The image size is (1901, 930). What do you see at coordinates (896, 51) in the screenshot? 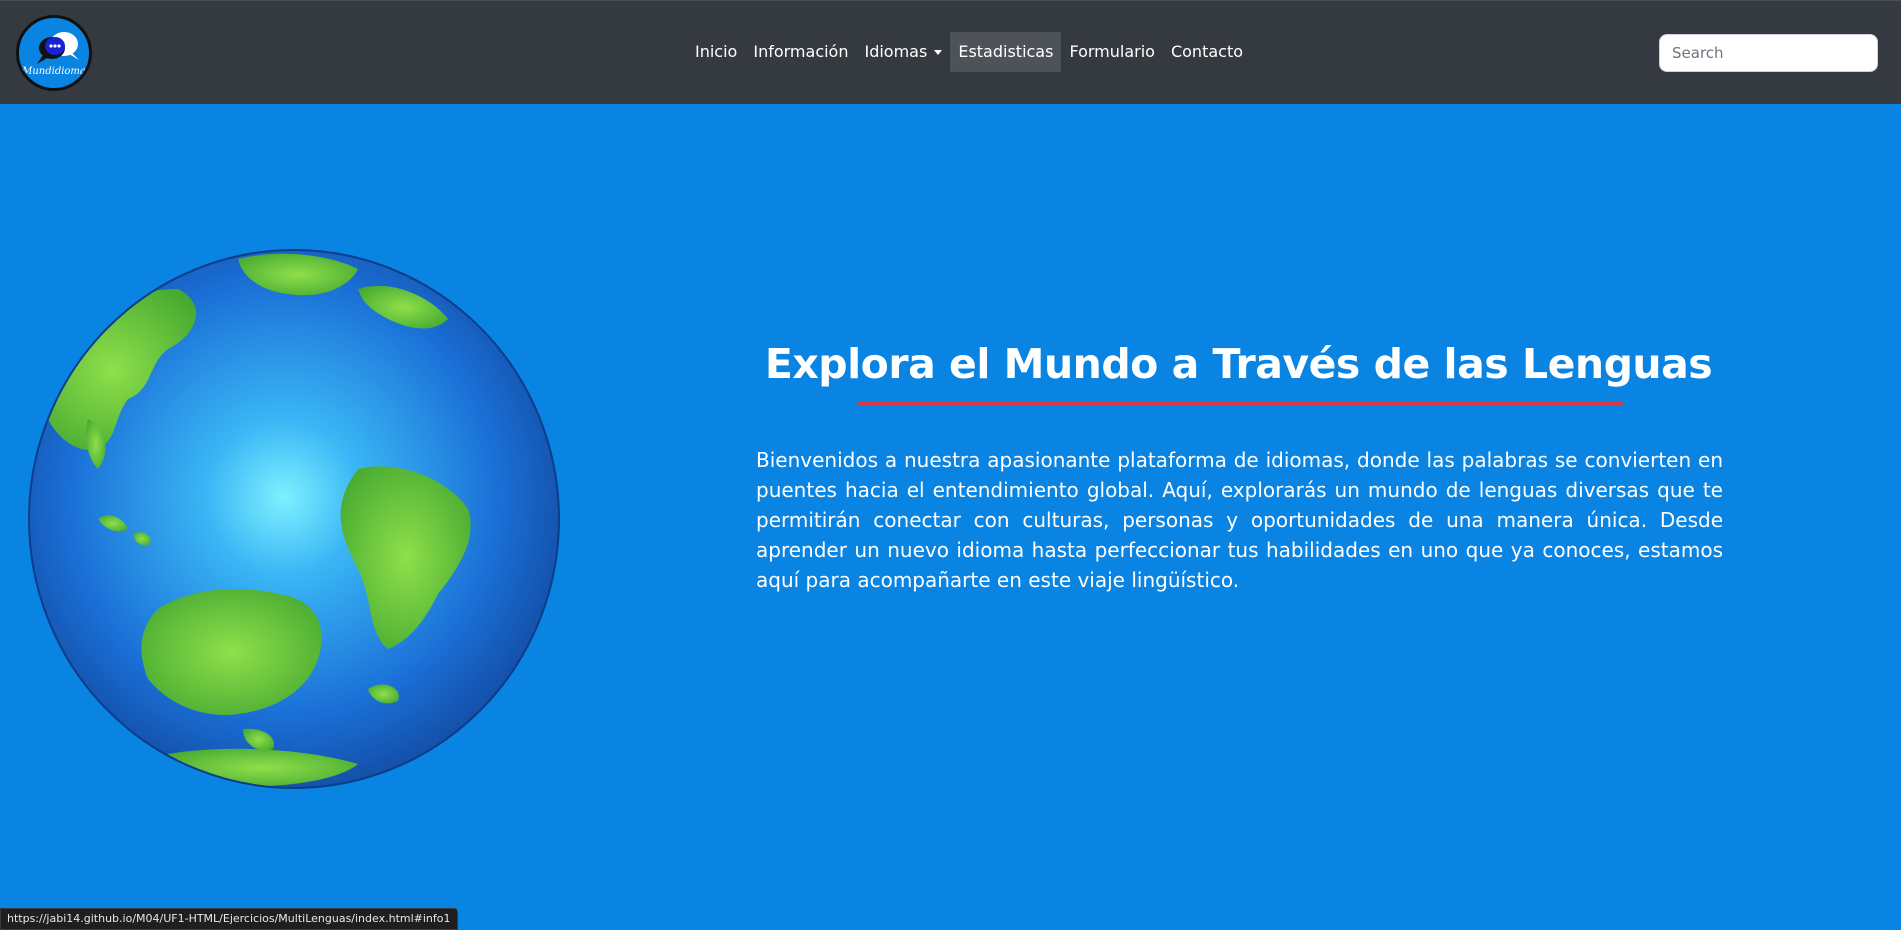
I see `nav-item-idiomas-label: Idiomas` at bounding box center [896, 51].